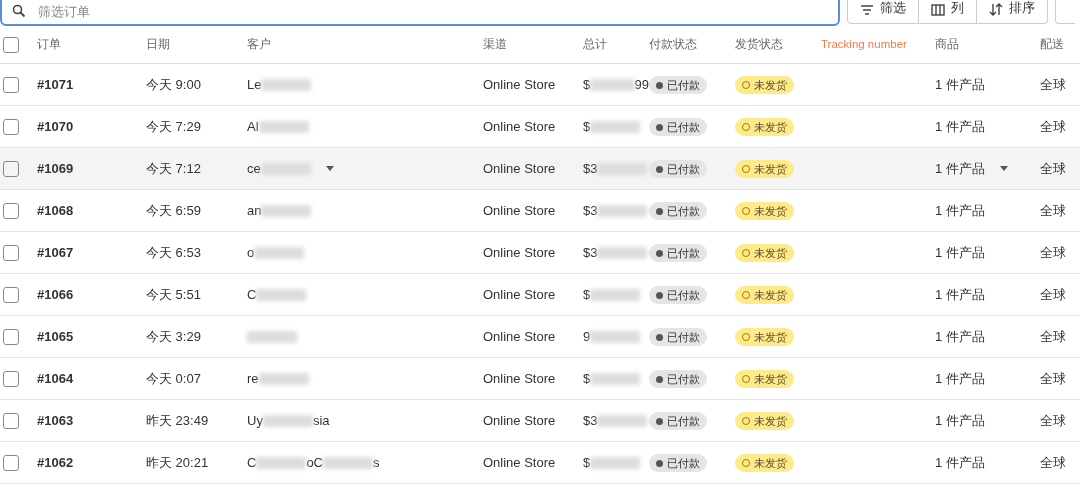  What do you see at coordinates (174, 378) in the screenshot?
I see `table-cell-text: 今天 0:07` at bounding box center [174, 378].